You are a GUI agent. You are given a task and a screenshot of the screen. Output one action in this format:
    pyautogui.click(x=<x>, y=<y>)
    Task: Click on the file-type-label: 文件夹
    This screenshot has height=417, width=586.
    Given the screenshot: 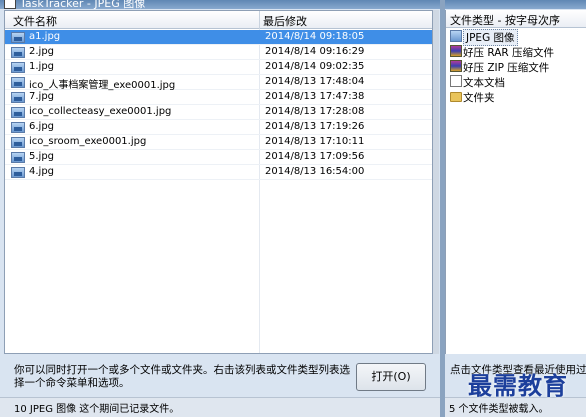 What is the action you would take?
    pyautogui.click(x=479, y=98)
    